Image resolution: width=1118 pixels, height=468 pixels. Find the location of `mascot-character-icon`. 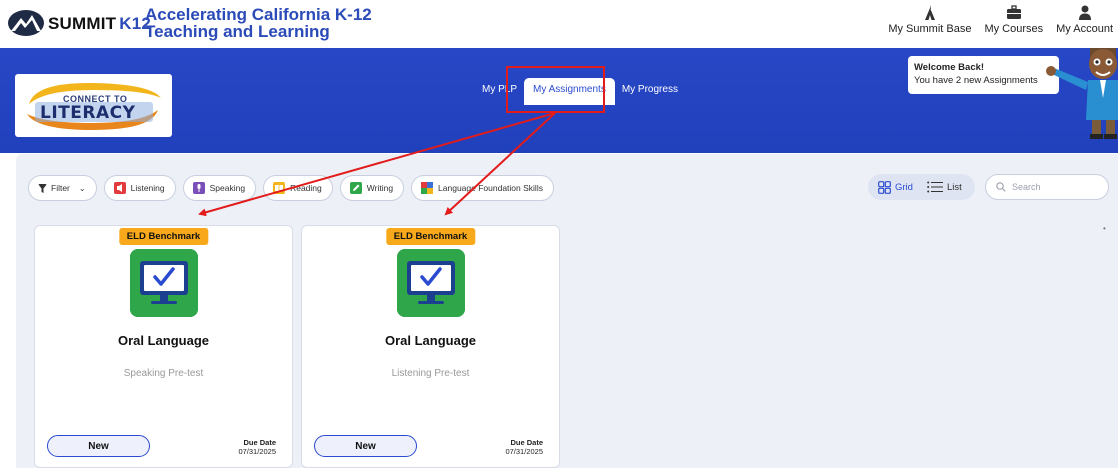

mascot-character-icon is located at coordinates (1082, 93).